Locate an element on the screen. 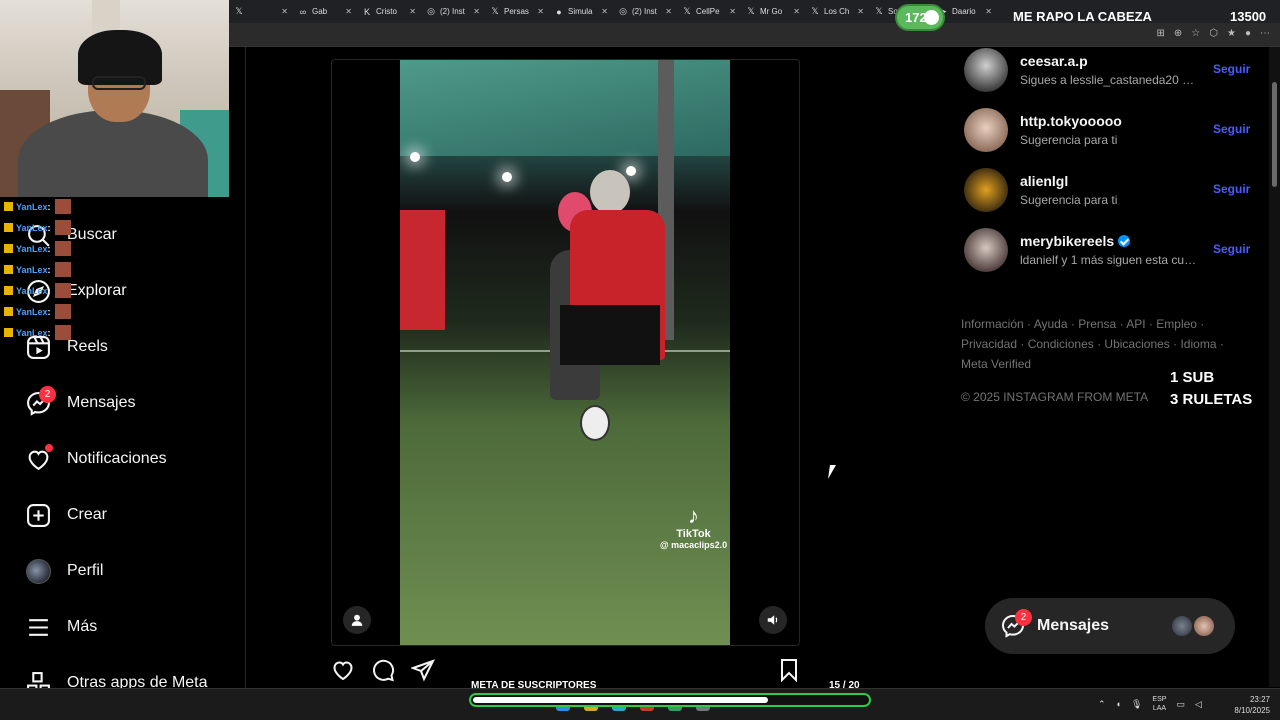 The image size is (1280, 720). footer-link: Idioma is located at coordinates (1198, 344).